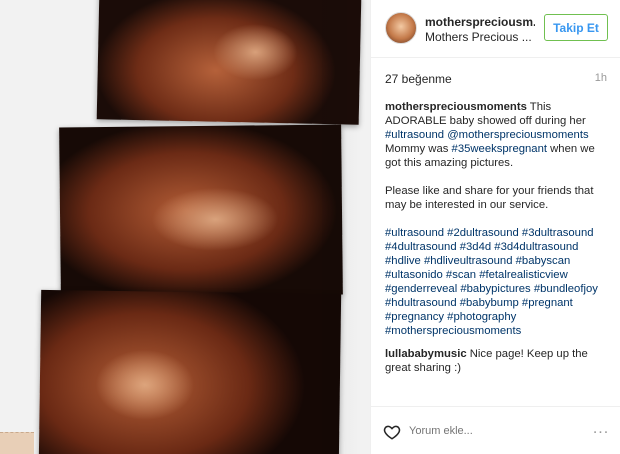 The height and width of the screenshot is (454, 620). I want to click on caption-text: Mommy was, so click(418, 149).